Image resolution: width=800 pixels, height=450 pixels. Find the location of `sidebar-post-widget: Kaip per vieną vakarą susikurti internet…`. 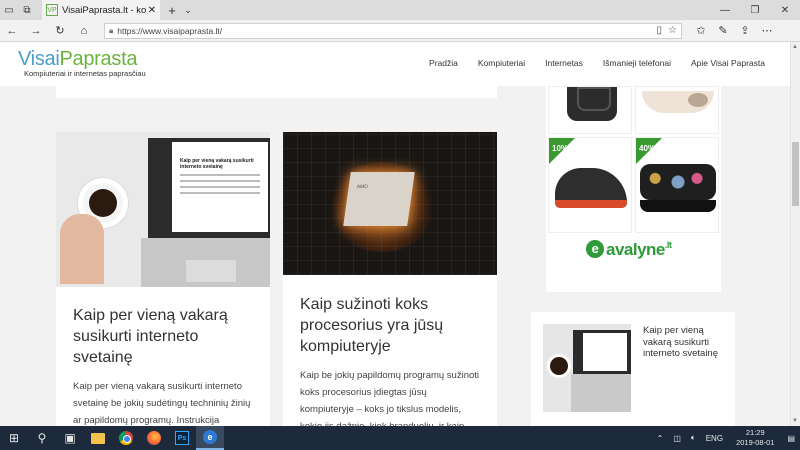

sidebar-post-widget: Kaip per vieną vakarą susikurti internet… is located at coordinates (633, 369).